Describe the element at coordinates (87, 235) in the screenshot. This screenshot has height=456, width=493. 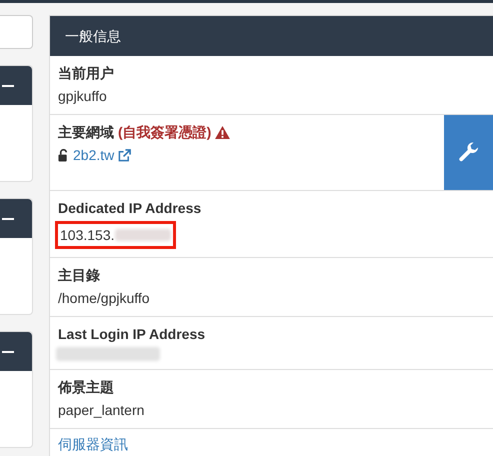
I see `ip-address: 103.153.` at that location.